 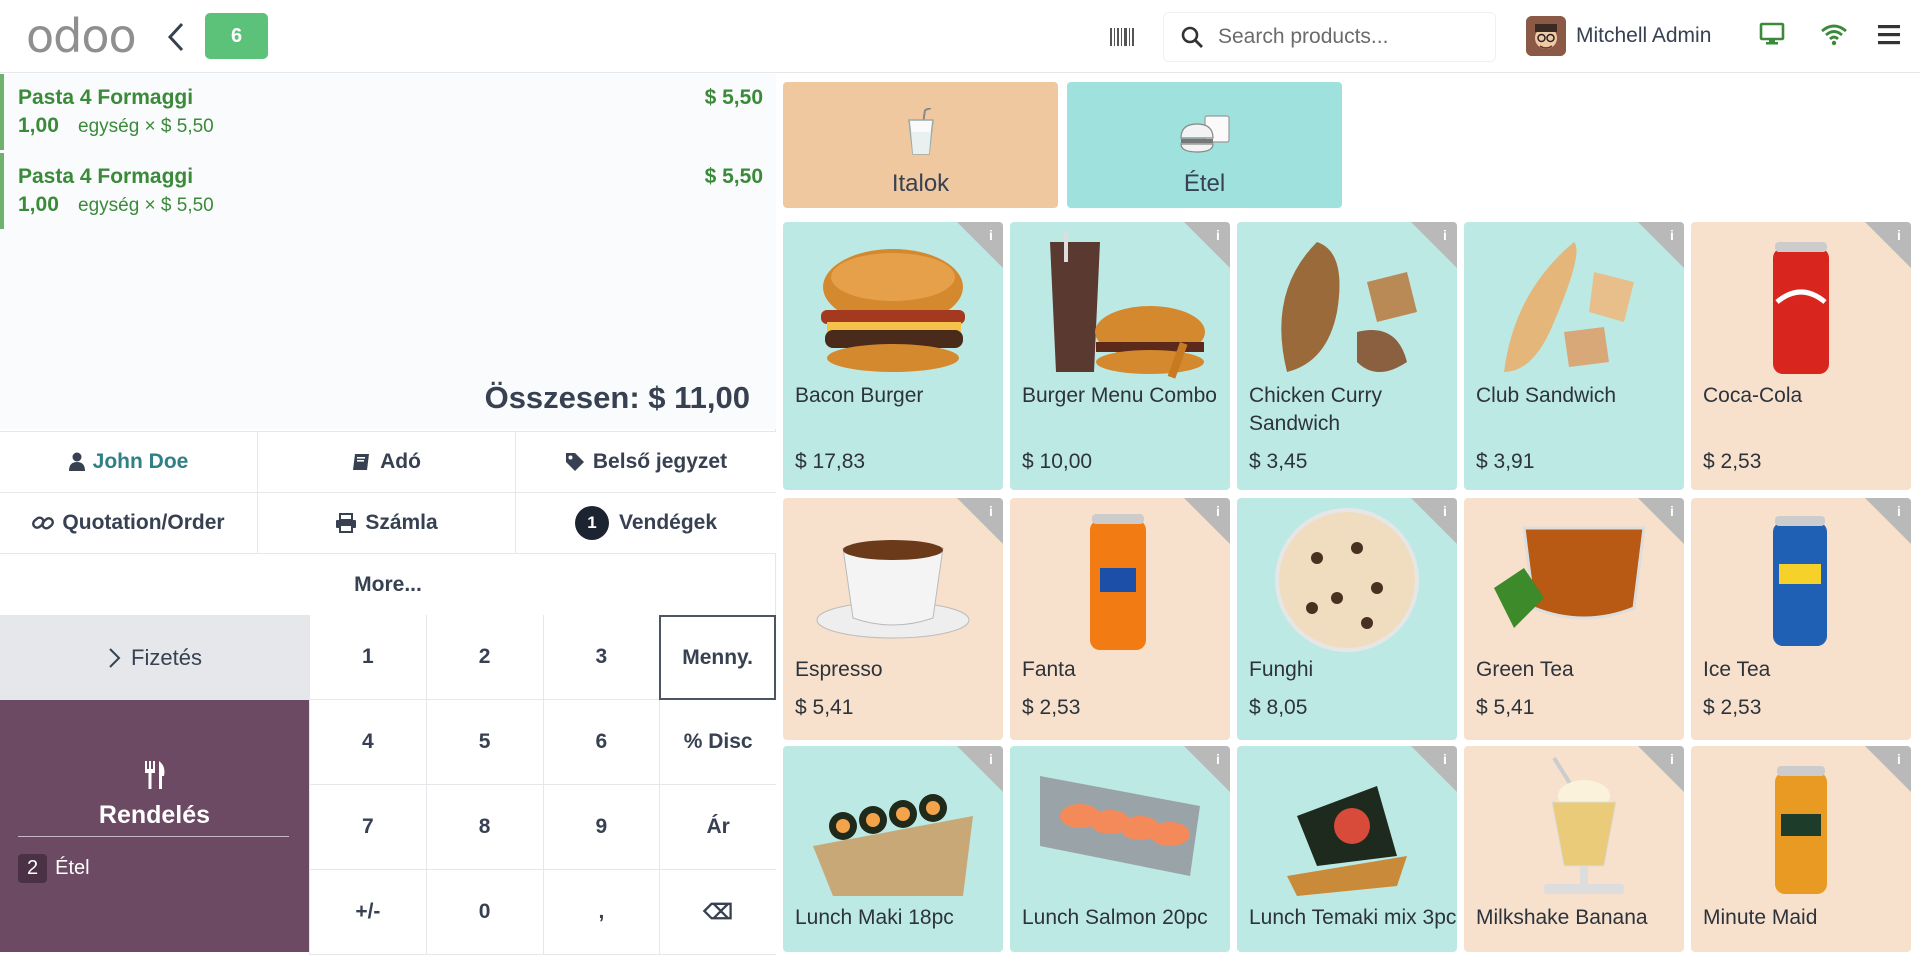 I want to click on numpad-key-4: 4, so click(x=367, y=742).